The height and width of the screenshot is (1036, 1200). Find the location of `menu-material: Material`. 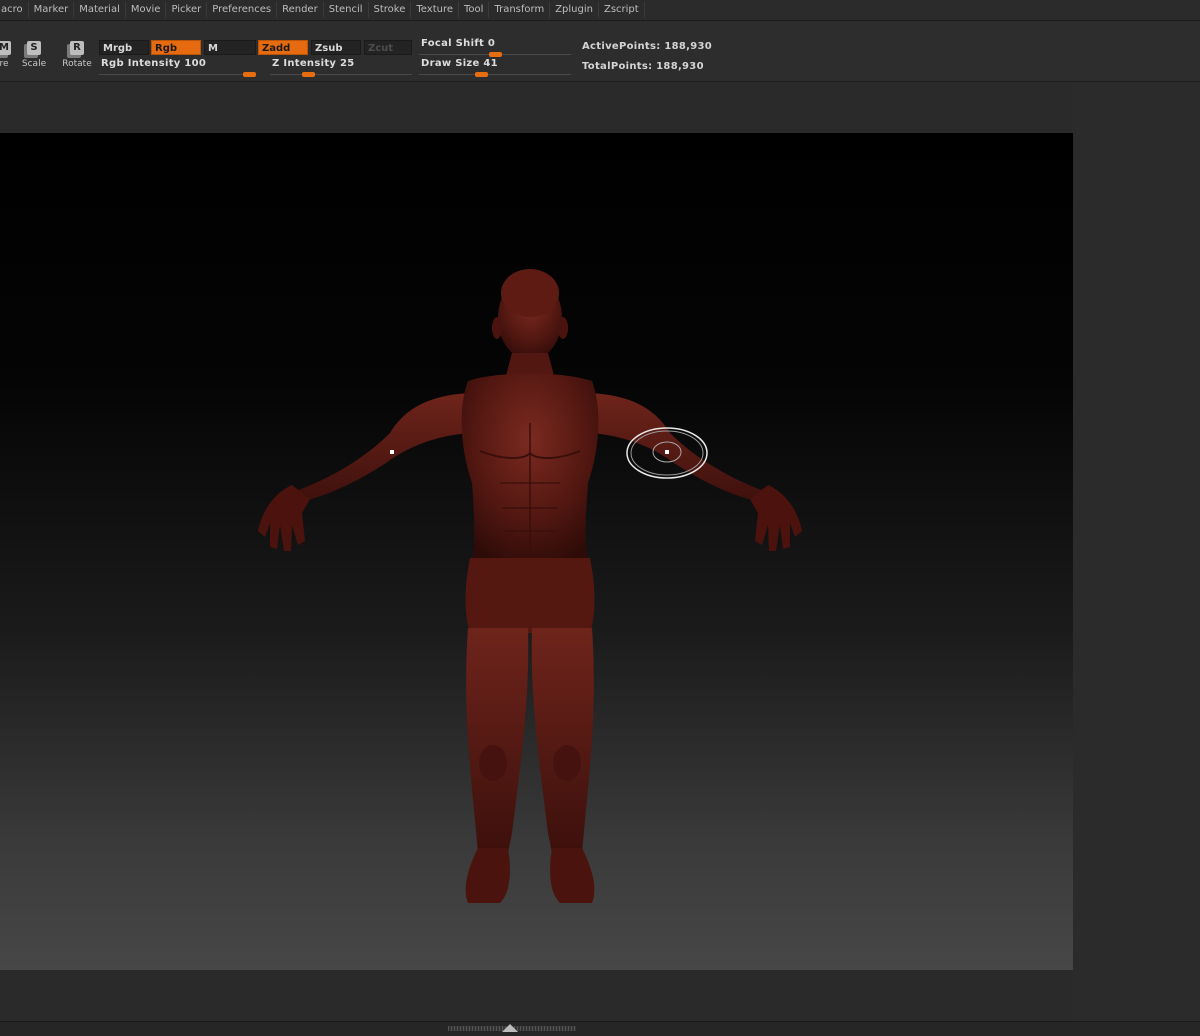

menu-material: Material is located at coordinates (100, 10).